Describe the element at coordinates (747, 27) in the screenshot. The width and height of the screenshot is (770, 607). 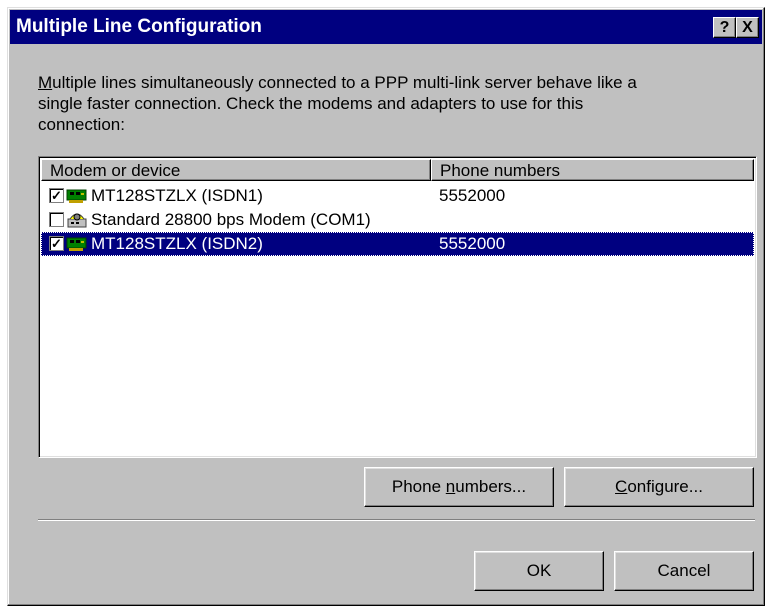
I see `close-button: X` at that location.